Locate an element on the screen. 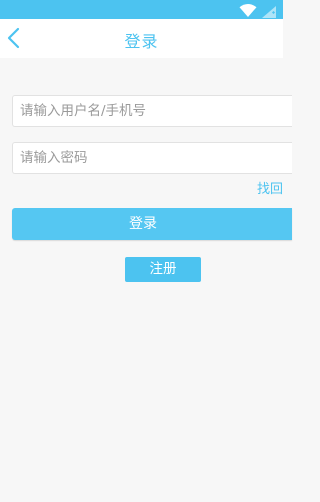 The height and width of the screenshot is (502, 320). forgot-password-link: 找回 is located at coordinates (270, 187).